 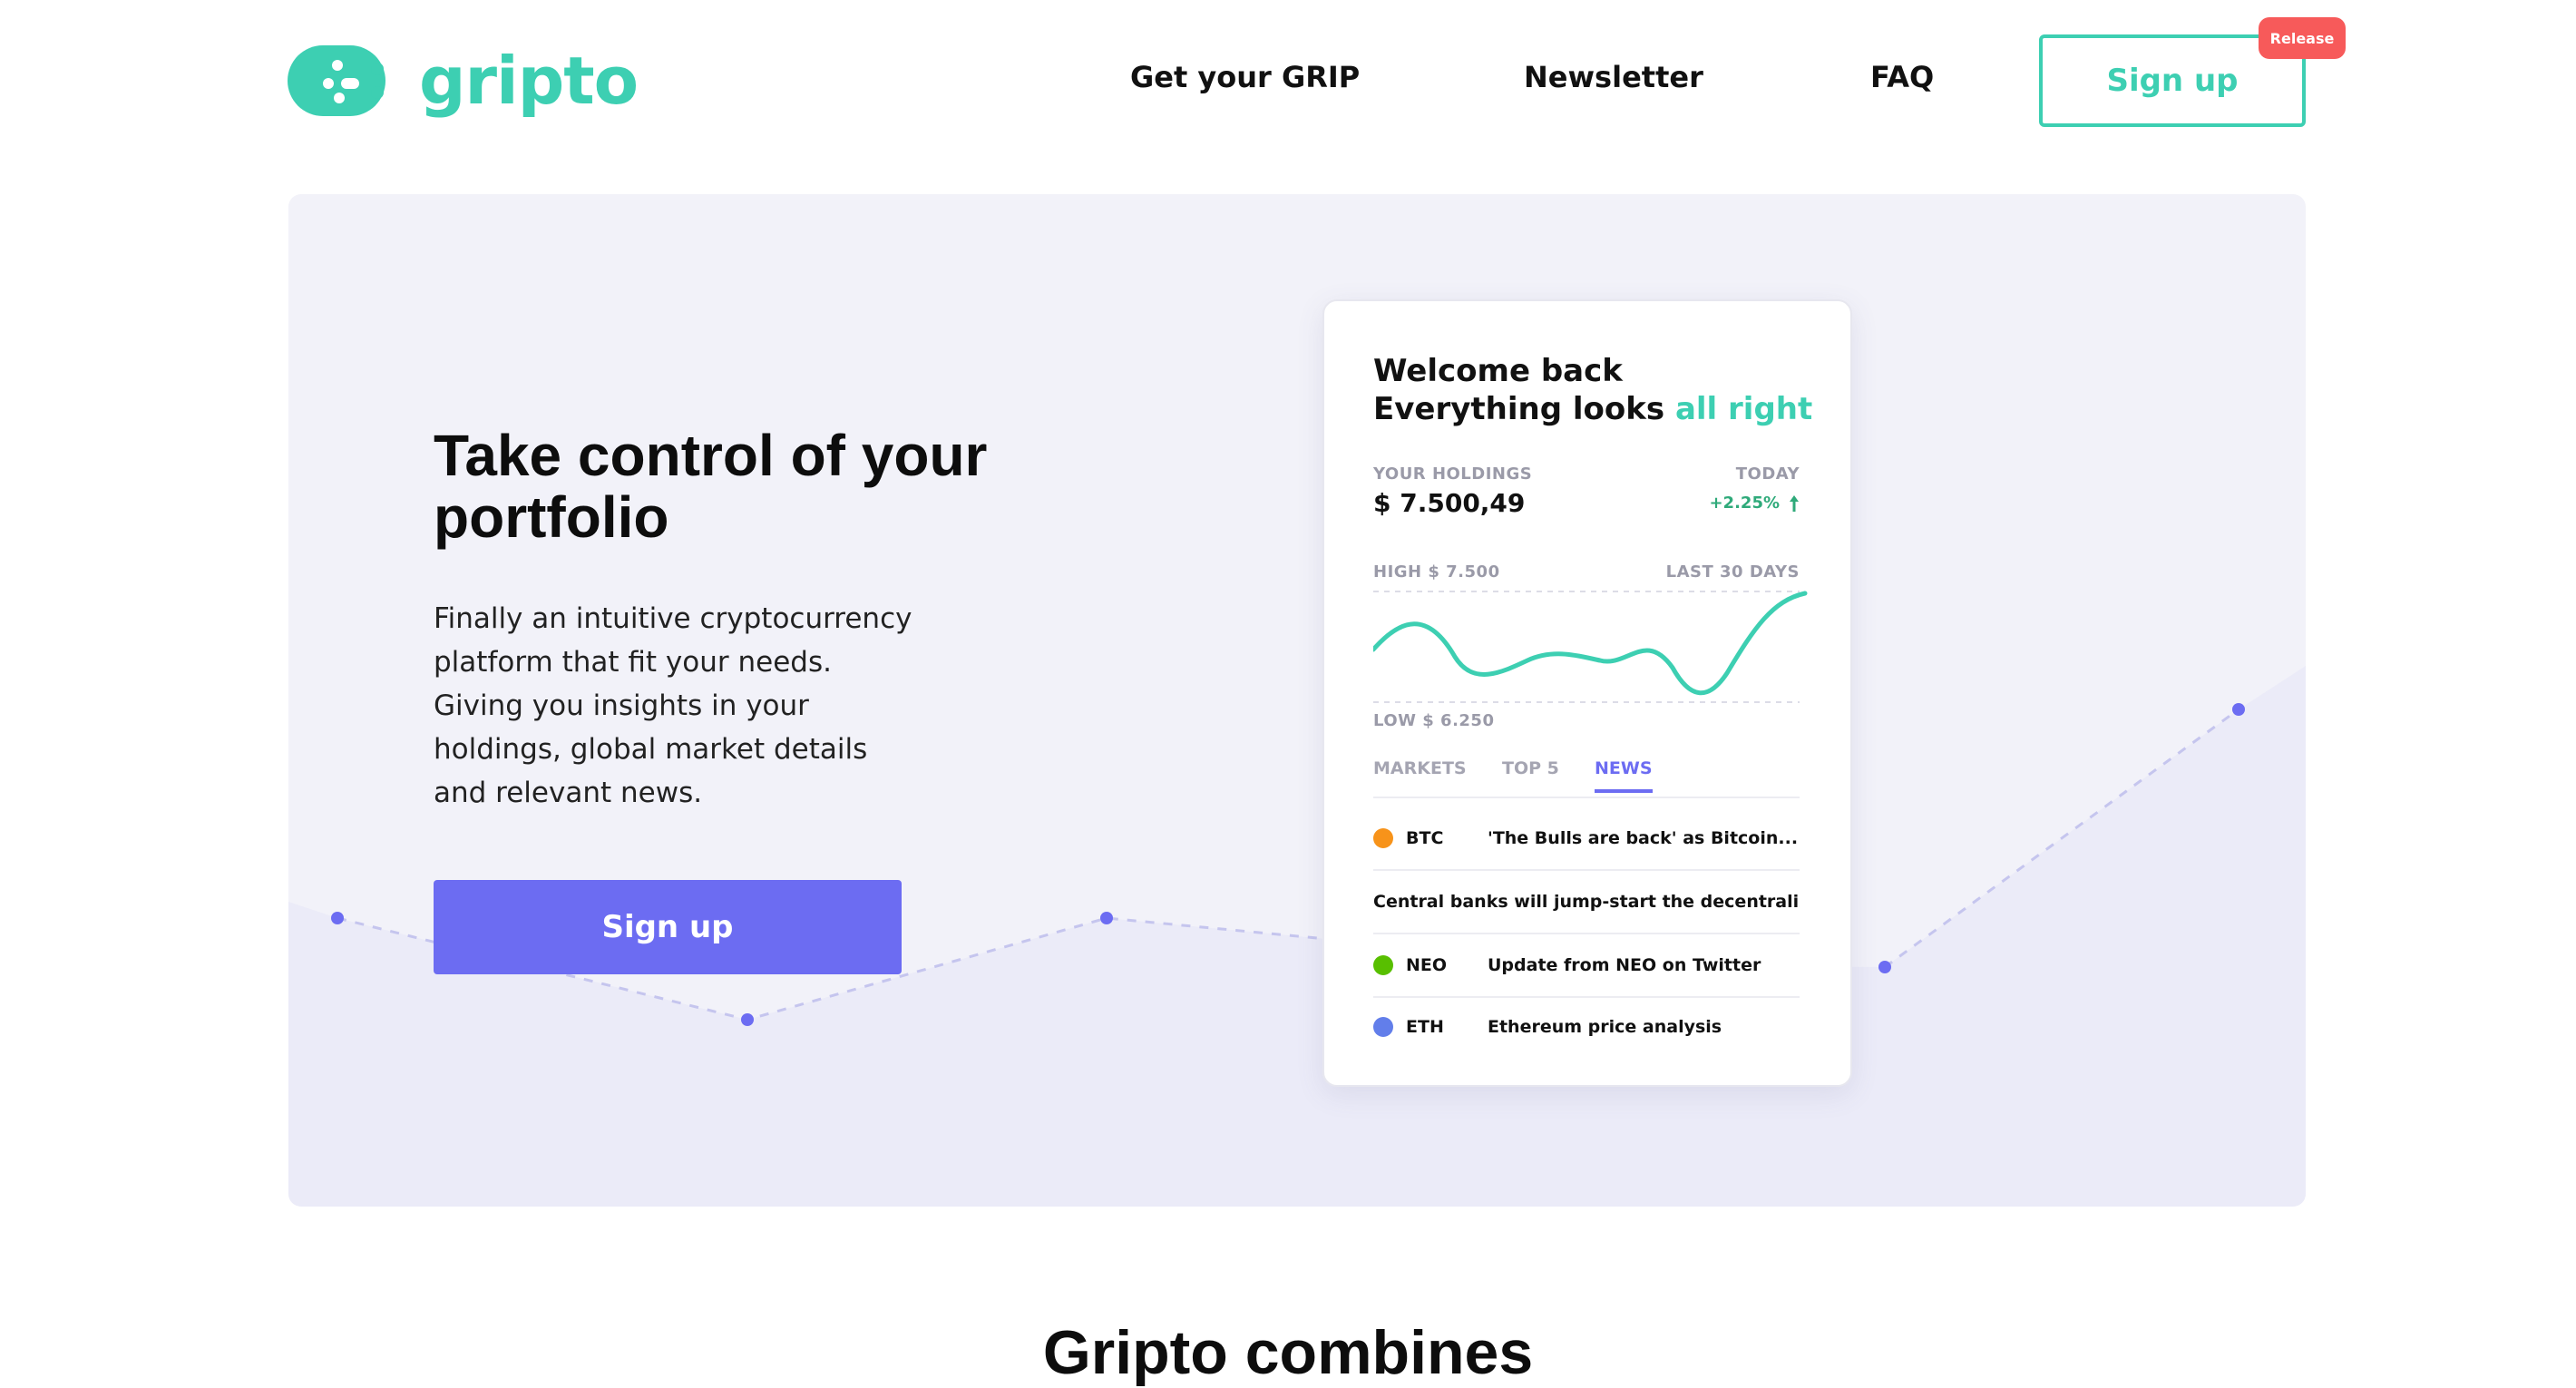 I want to click on section-title: Gripto combines, so click(x=1288, y=1352).